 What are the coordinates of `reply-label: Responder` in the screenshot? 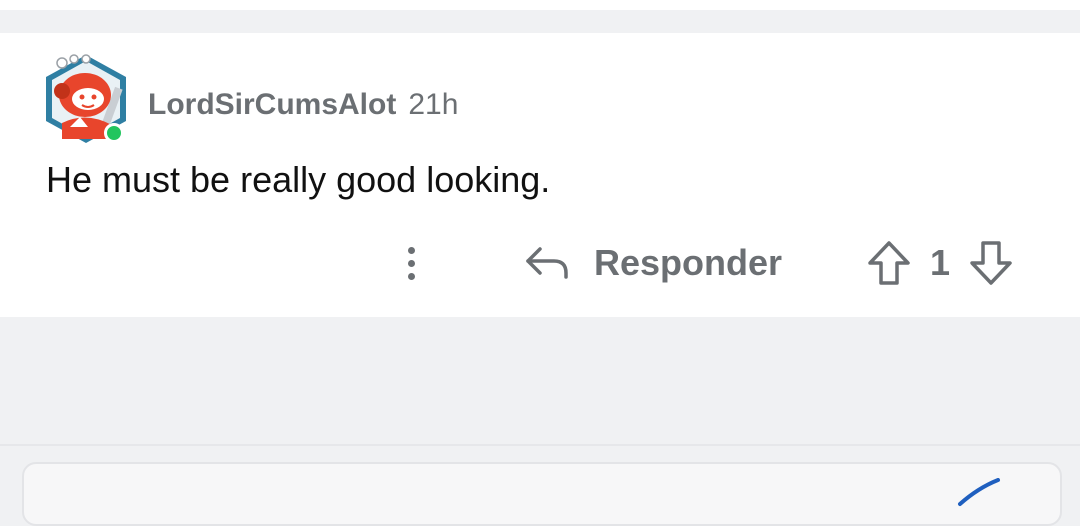 It's located at (688, 262).